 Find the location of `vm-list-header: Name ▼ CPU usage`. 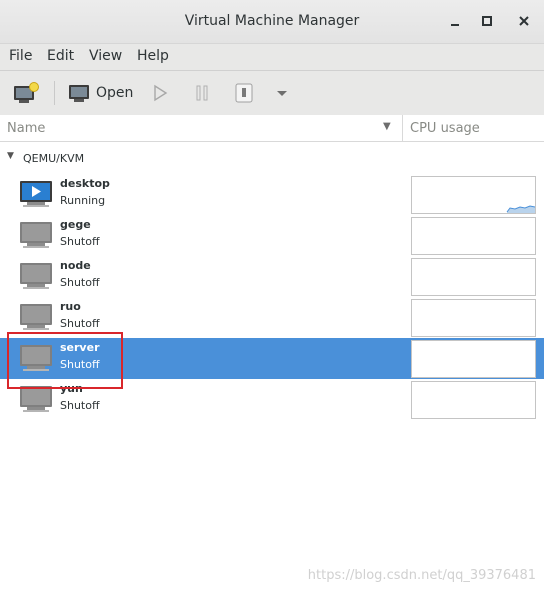

vm-list-header: Name ▼ CPU usage is located at coordinates (272, 128).